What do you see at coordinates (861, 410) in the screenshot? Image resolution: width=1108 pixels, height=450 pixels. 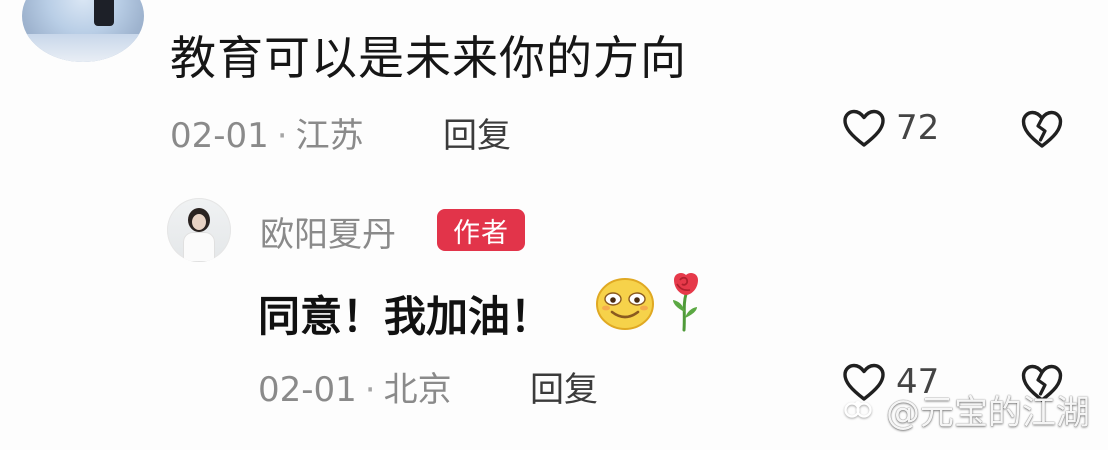 I see `app-logo-icon` at bounding box center [861, 410].